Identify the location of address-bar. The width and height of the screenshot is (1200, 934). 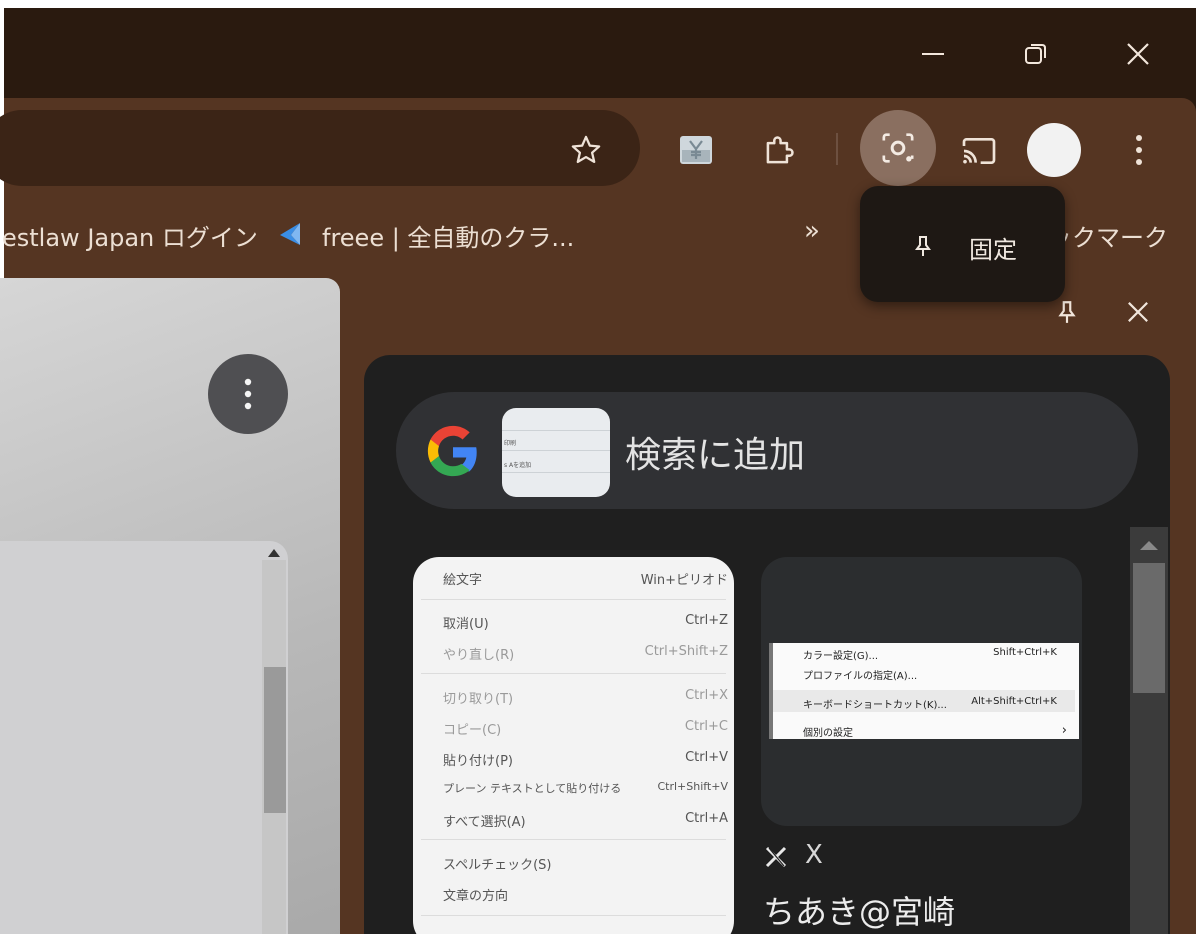
(320, 148).